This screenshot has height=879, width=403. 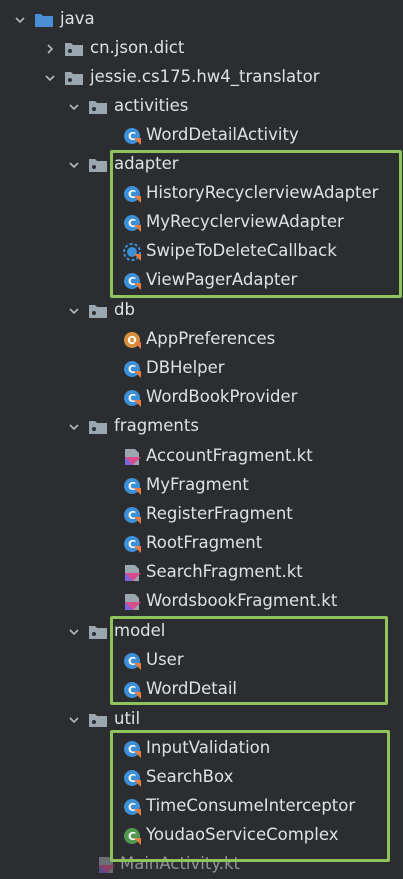 I want to click on tree-row-jessie-package: jessie.cs175.hw4_translator, so click(x=201, y=77).